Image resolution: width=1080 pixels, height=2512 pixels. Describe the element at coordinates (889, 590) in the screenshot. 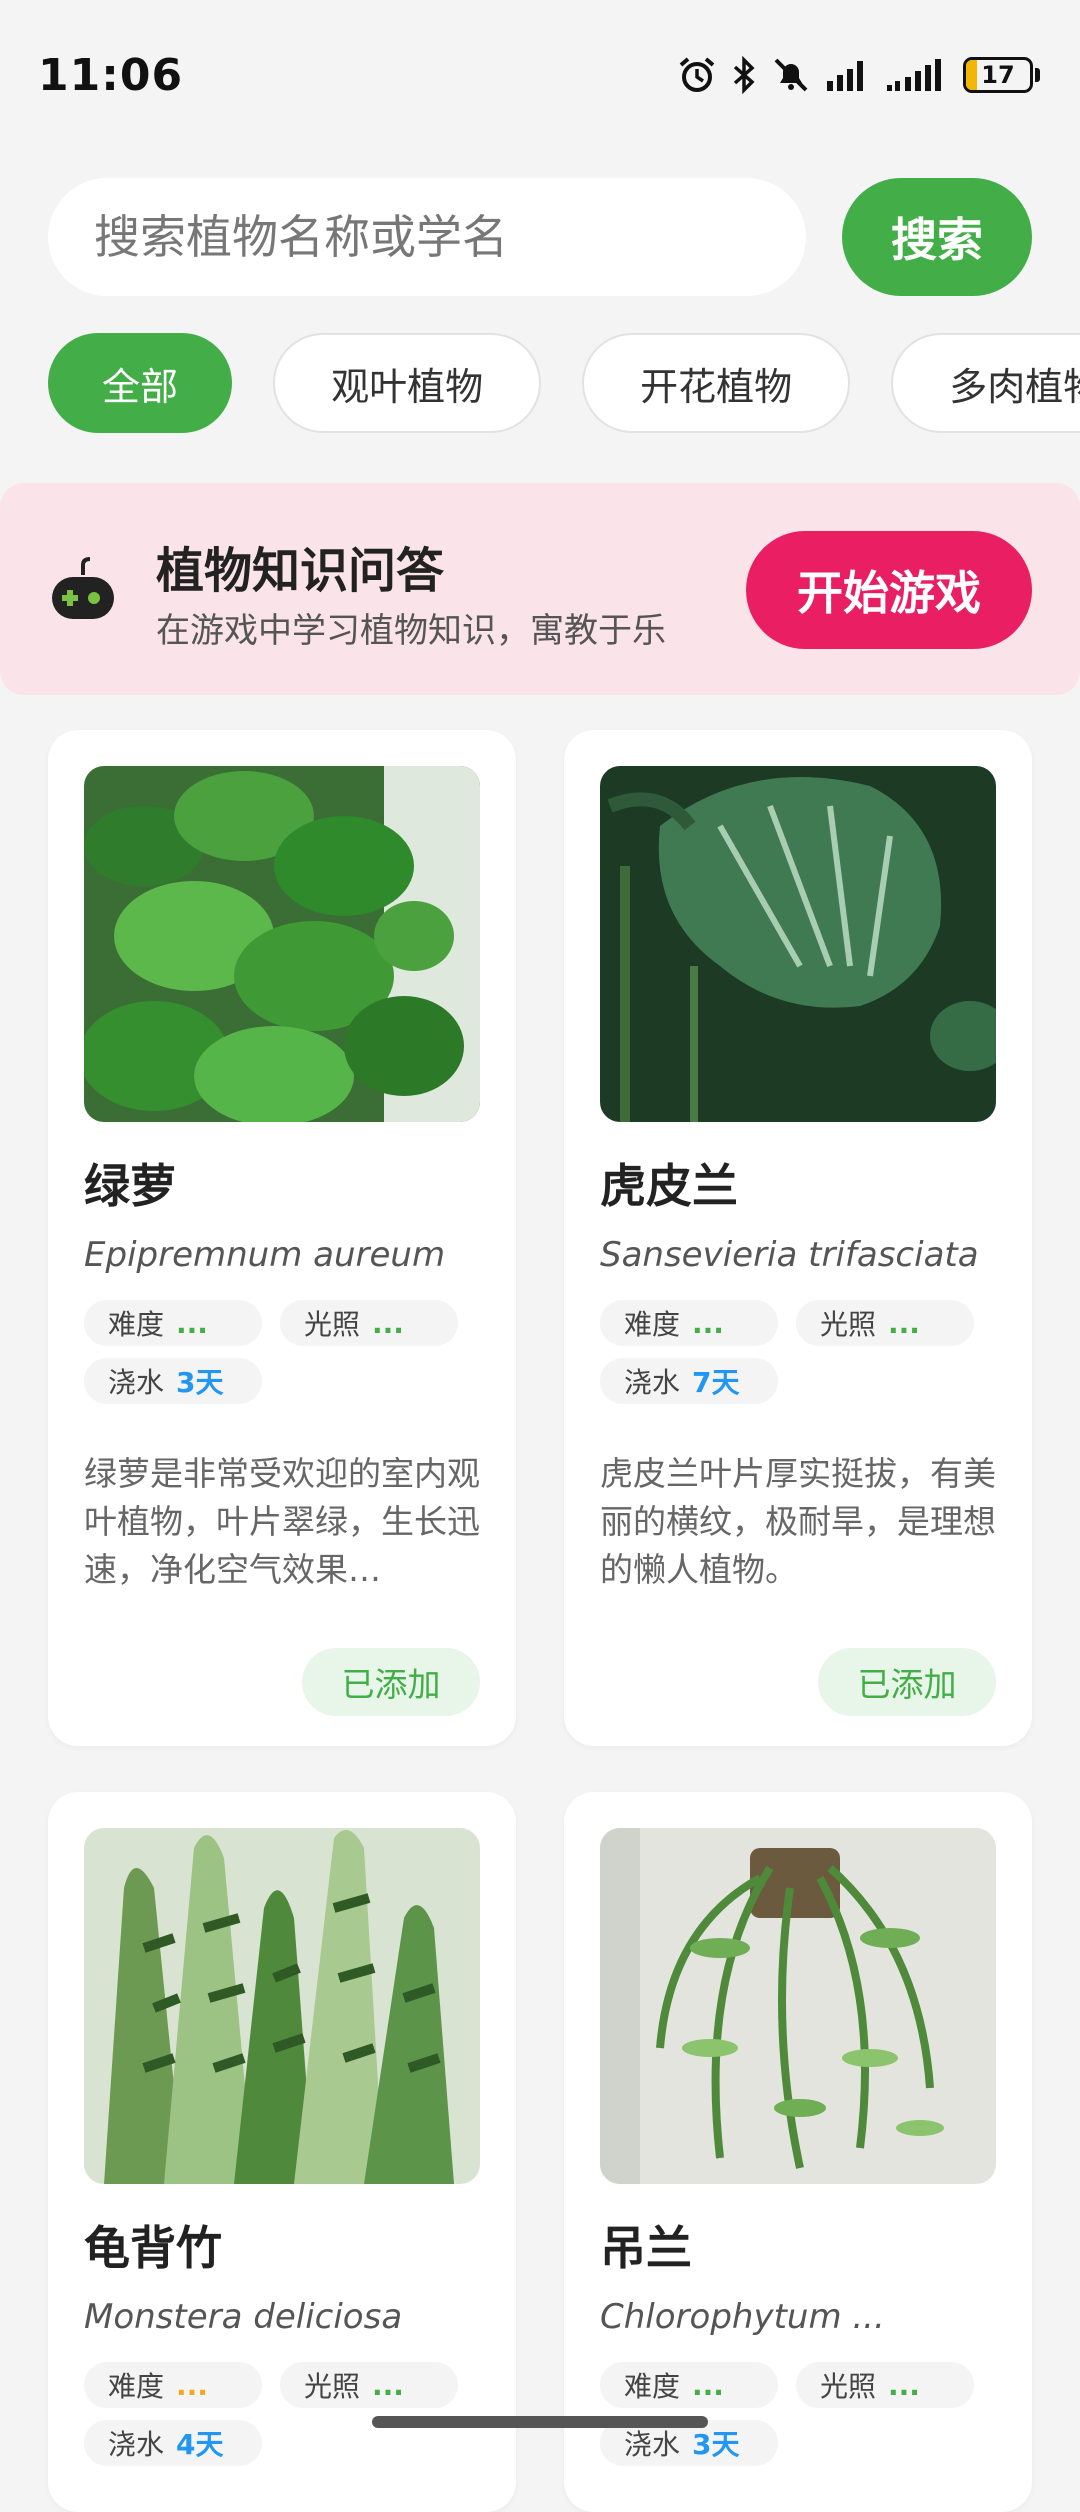

I see `start-game-button: 开始游戏` at that location.